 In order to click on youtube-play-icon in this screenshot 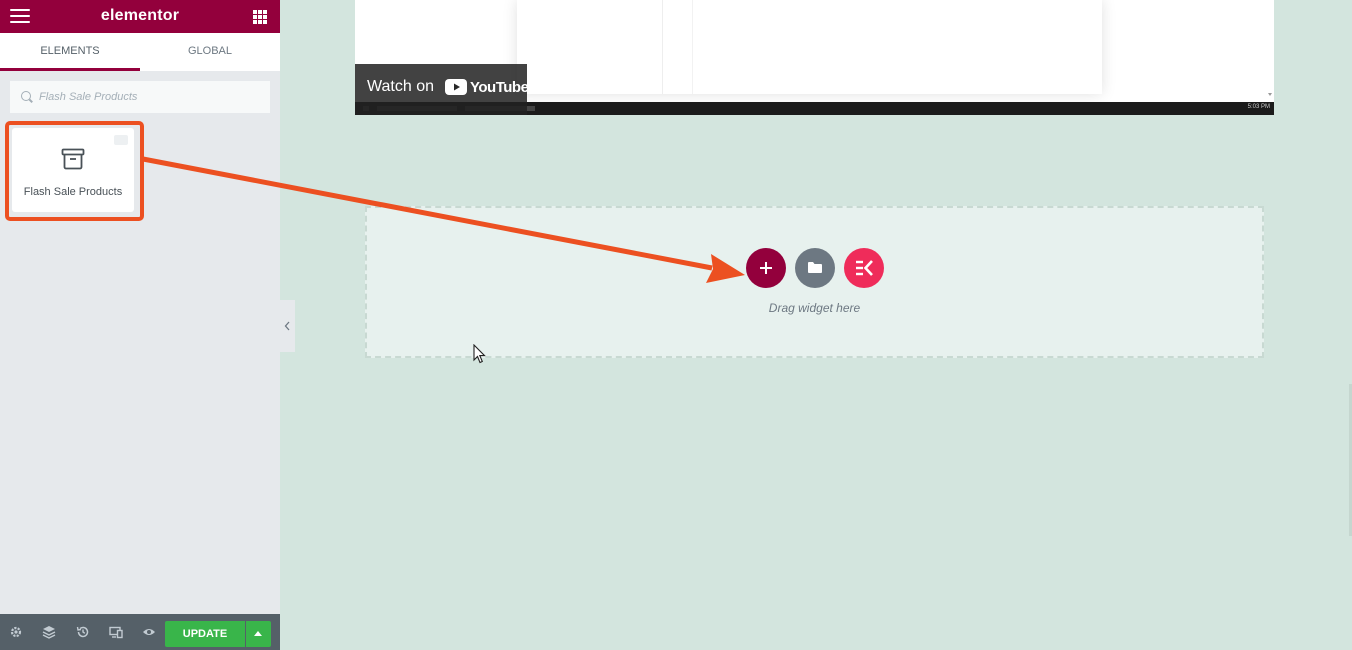, I will do `click(456, 87)`.